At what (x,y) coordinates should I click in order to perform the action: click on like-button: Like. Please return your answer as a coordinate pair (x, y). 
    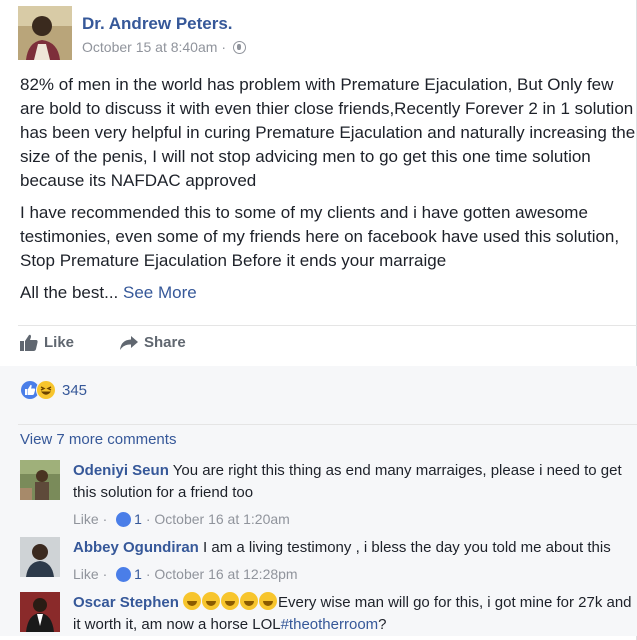
    Looking at the image, I should click on (47, 342).